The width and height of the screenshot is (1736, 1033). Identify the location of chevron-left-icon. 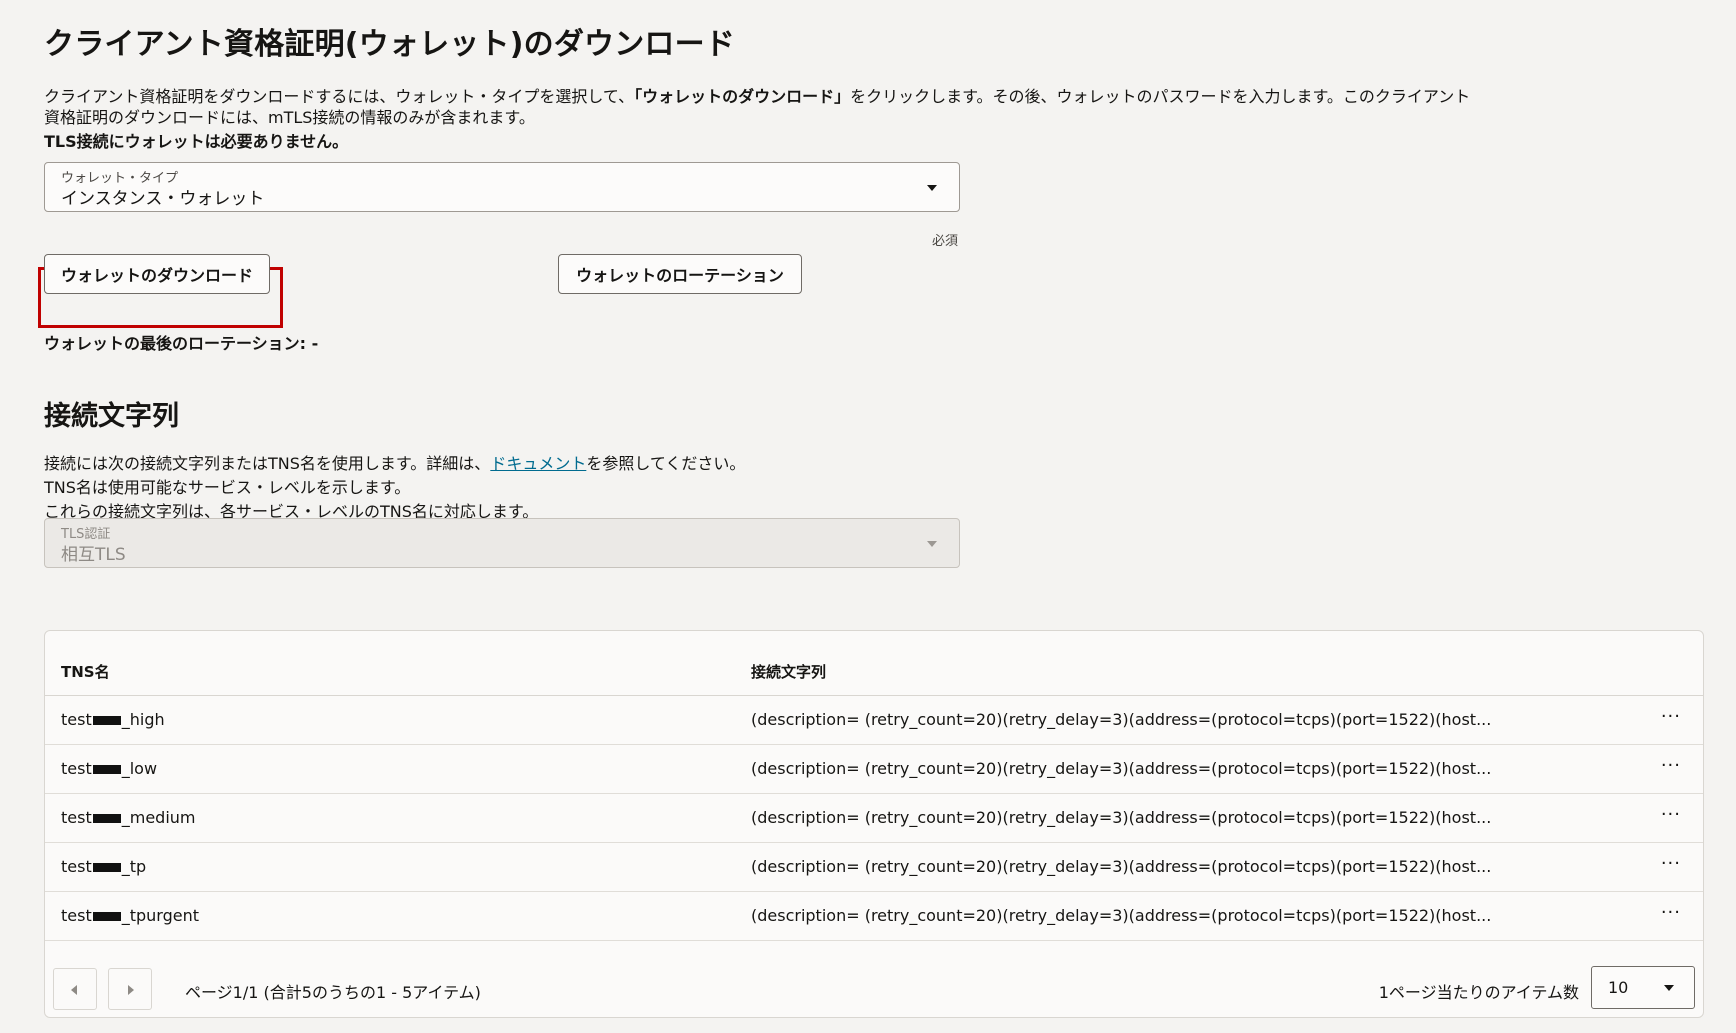
(74, 990).